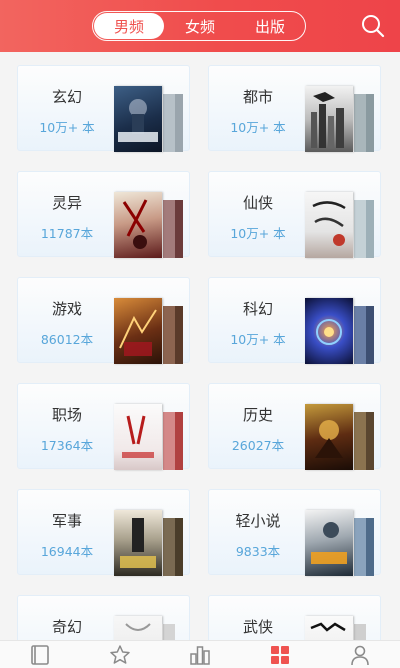 The width and height of the screenshot is (400, 668). What do you see at coordinates (257, 309) in the screenshot?
I see `category-title: 科幻` at bounding box center [257, 309].